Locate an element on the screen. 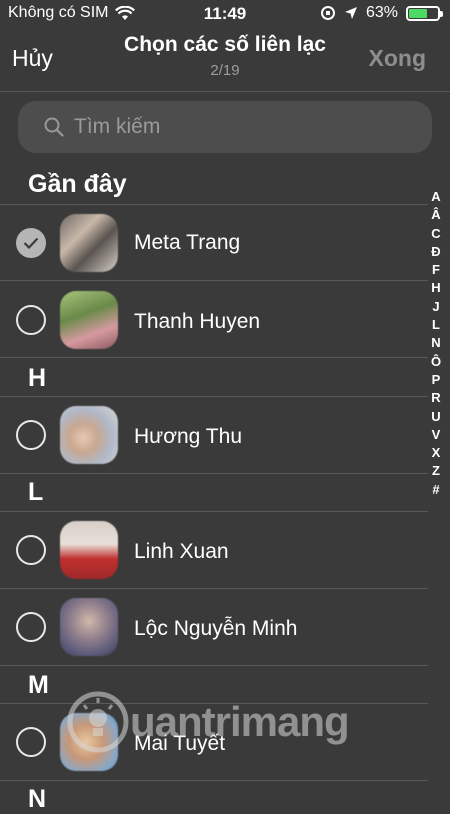 This screenshot has height=814, width=450. index-letter: R is located at coordinates (435, 398).